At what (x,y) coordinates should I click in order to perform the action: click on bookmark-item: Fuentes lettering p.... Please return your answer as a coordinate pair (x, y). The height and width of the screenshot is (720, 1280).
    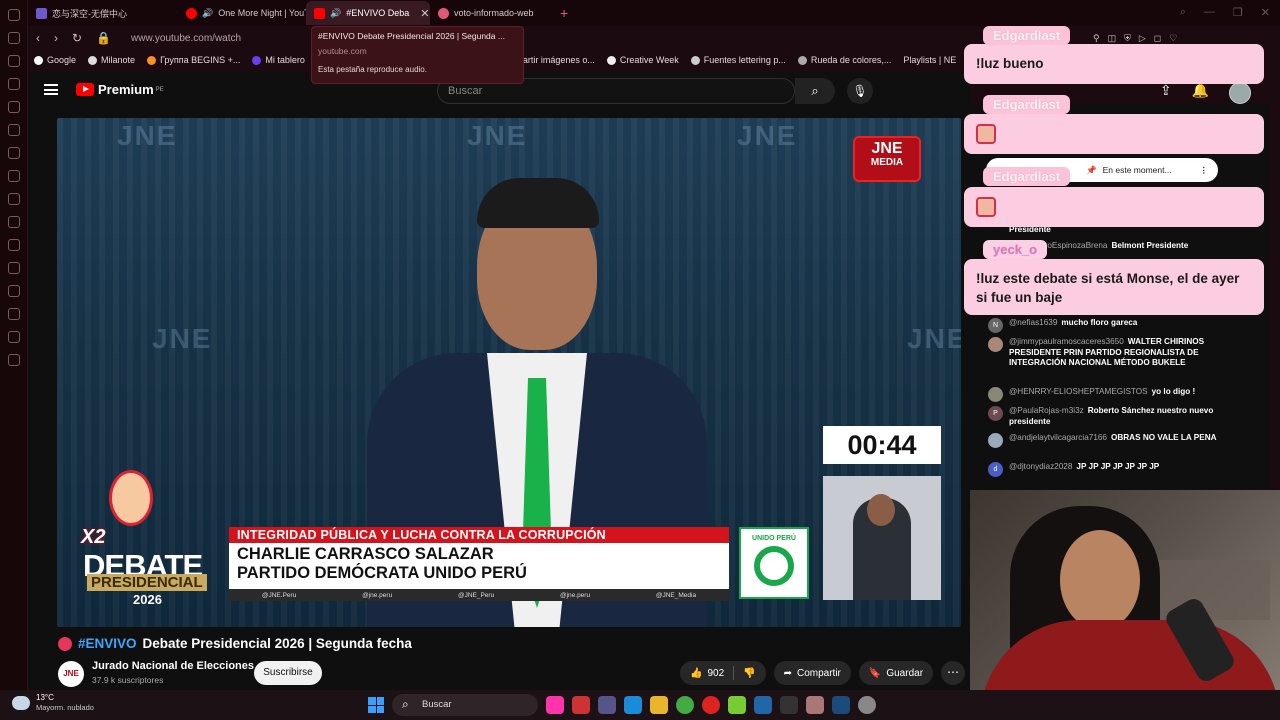
    Looking at the image, I should click on (738, 60).